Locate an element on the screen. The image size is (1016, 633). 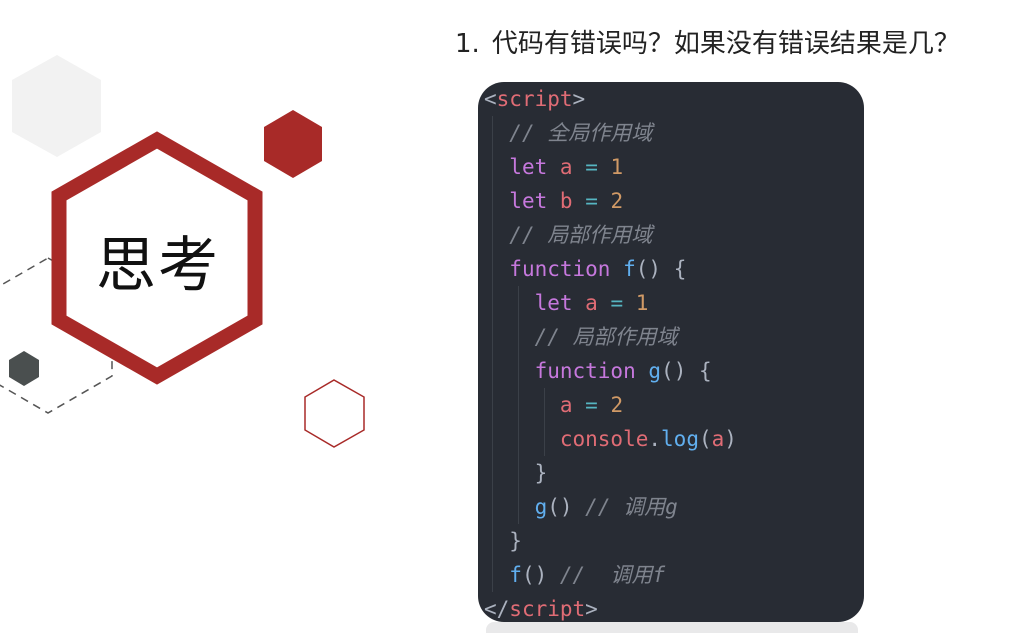
hexagon-red-filled-icon is located at coordinates (293, 144).